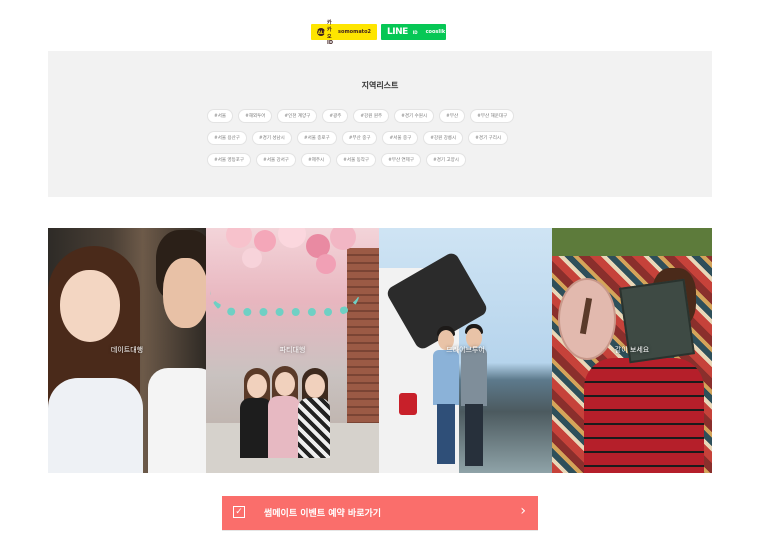 The height and width of the screenshot is (540, 760). Describe the element at coordinates (316, 160) in the screenshot. I see `region-tag: #제주시` at that location.